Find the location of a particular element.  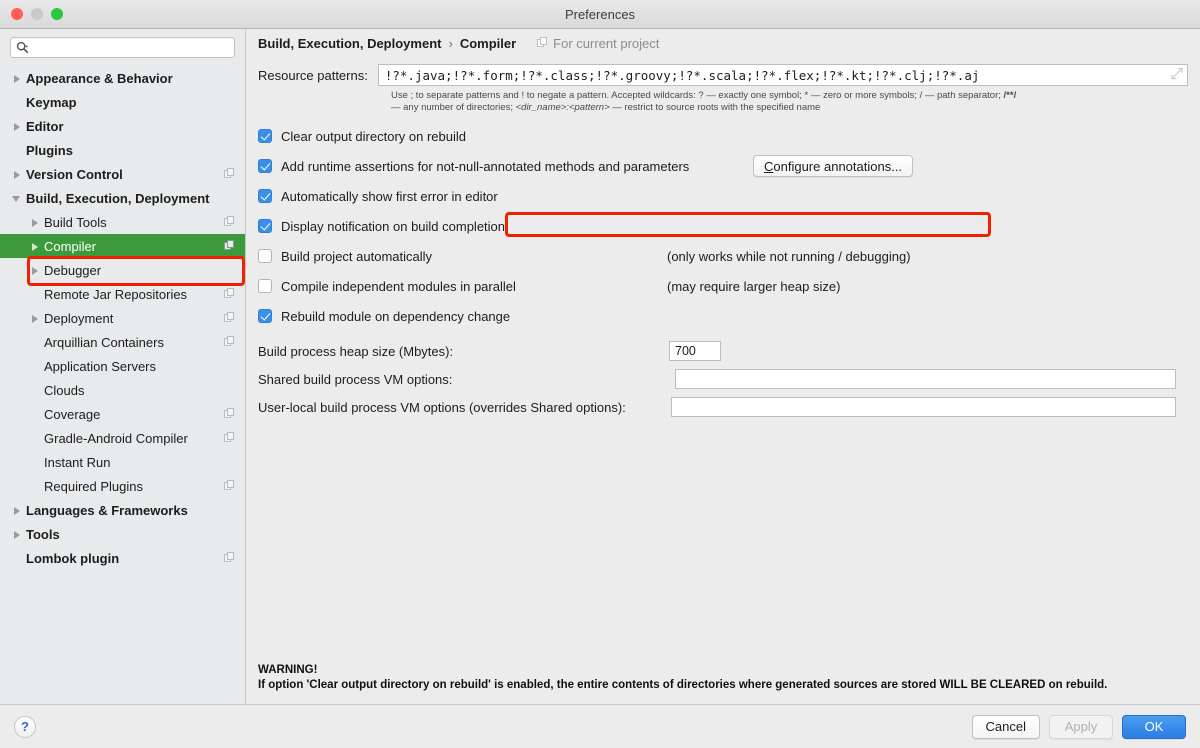

sidebar-item-remote-jar-repositories: Remote Jar Repositories is located at coordinates (122, 294).